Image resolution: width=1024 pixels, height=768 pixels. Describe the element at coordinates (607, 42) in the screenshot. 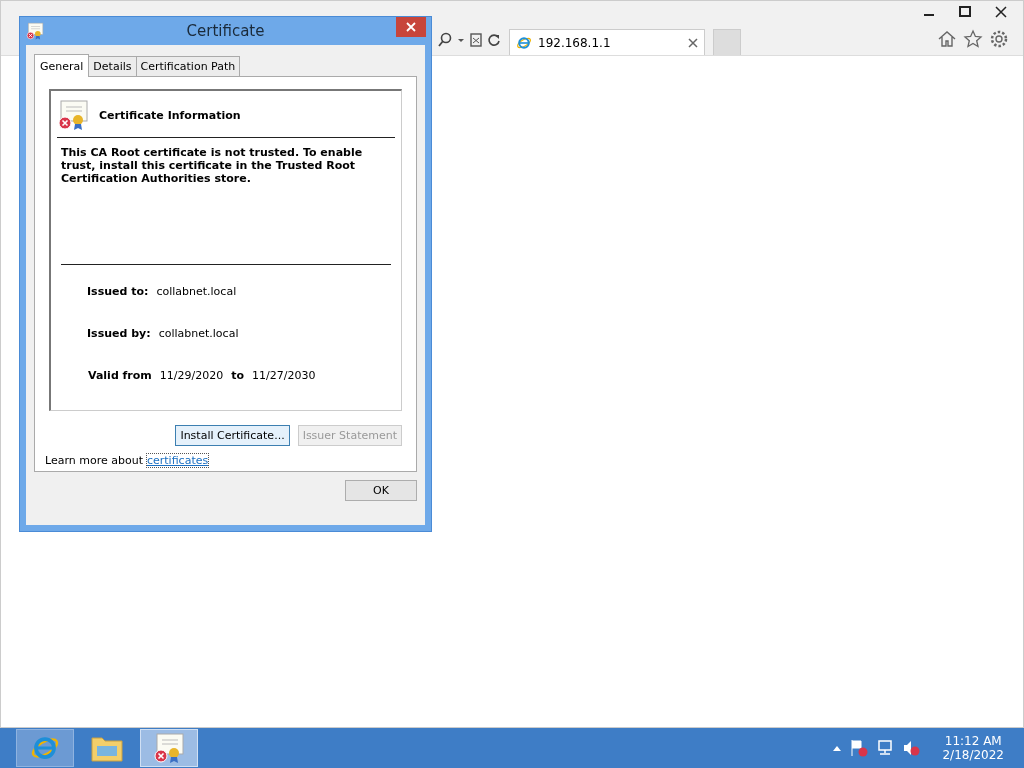

I see `browser-tab: 192.168.1.1` at that location.